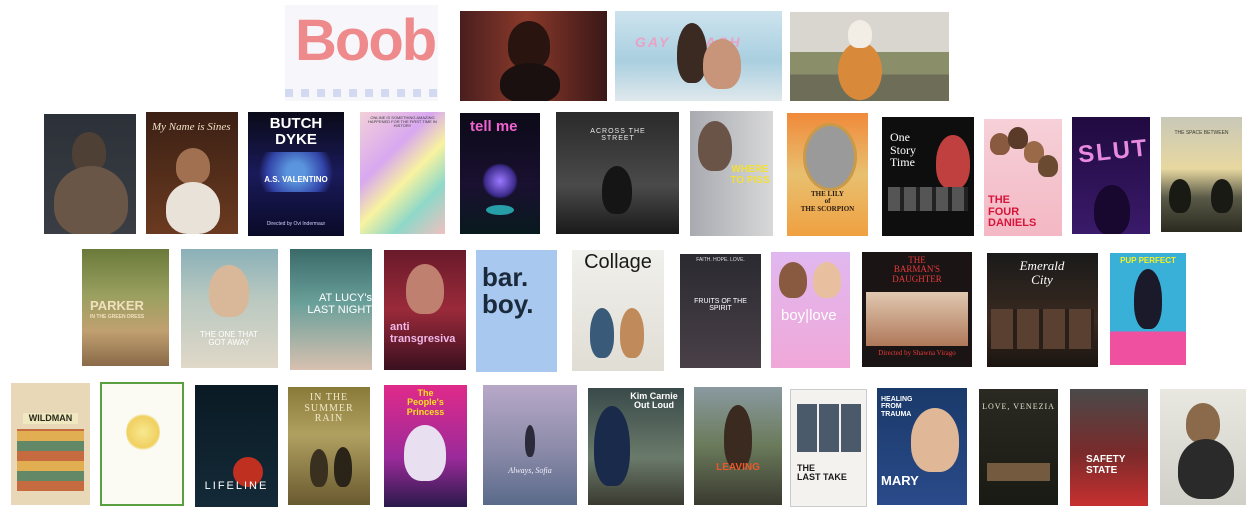  What do you see at coordinates (191, 127) in the screenshot?
I see `poster-title: My Name is Sines` at bounding box center [191, 127].